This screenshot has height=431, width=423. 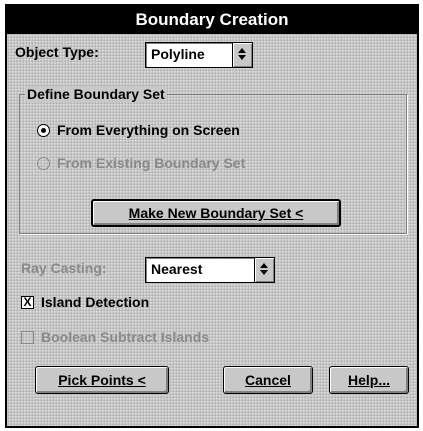 What do you see at coordinates (43, 130) in the screenshot?
I see `radio-from-everything` at bounding box center [43, 130].